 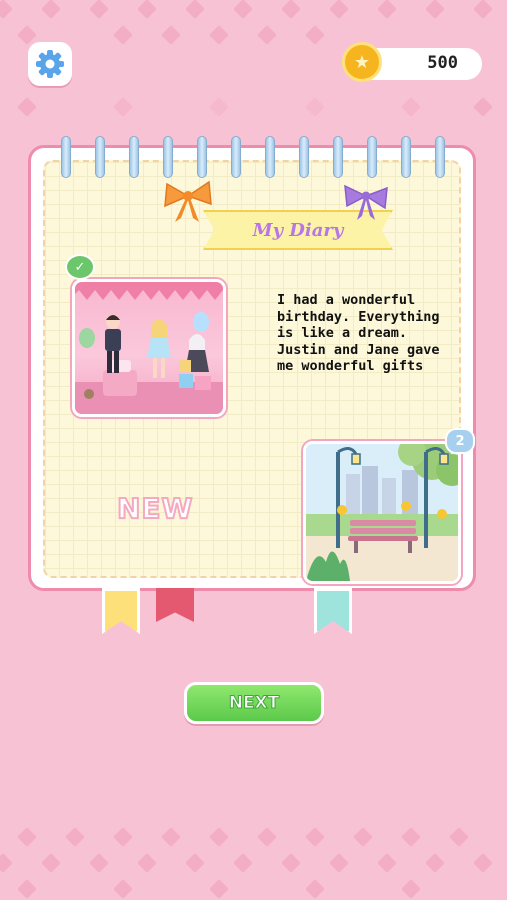 What do you see at coordinates (333, 611) in the screenshot?
I see `teal-ribbon-tab` at bounding box center [333, 611].